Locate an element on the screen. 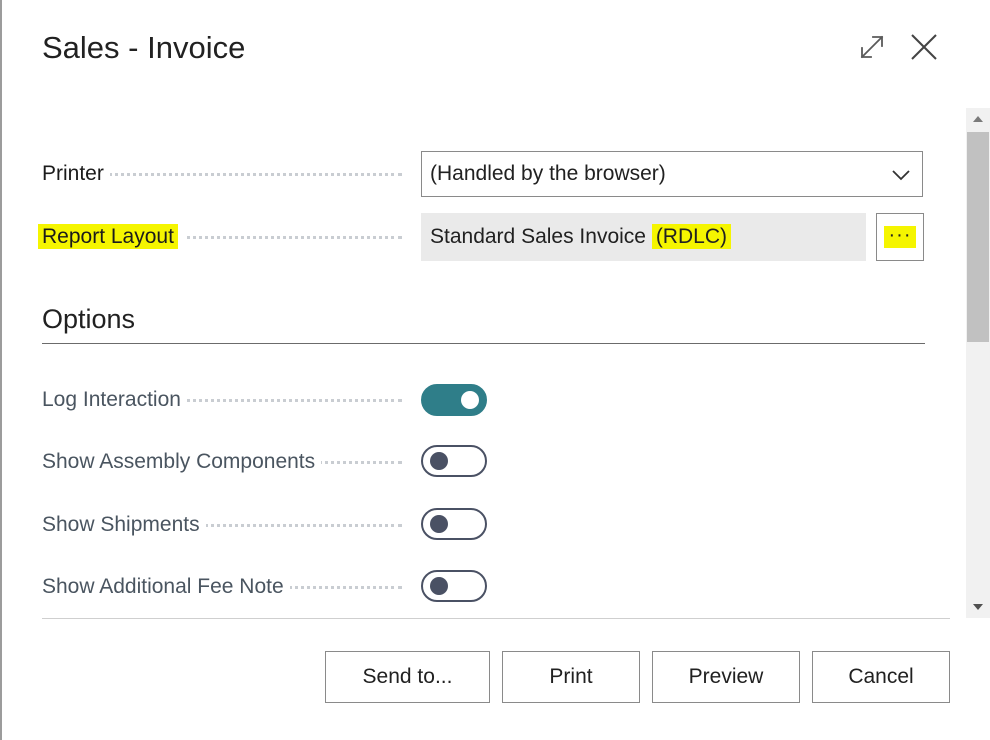 Image resolution: width=990 pixels, height=740 pixels. report-layout-value: Standard Sales Invoice (RDLC) is located at coordinates (580, 236).